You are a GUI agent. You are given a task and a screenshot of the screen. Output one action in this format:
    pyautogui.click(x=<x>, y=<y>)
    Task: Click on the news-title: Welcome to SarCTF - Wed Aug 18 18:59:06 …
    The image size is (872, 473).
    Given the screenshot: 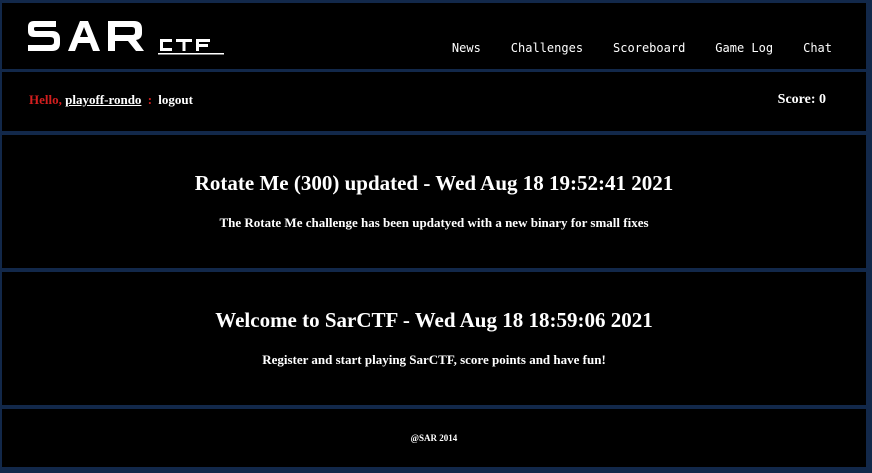 What is the action you would take?
    pyautogui.click(x=434, y=320)
    